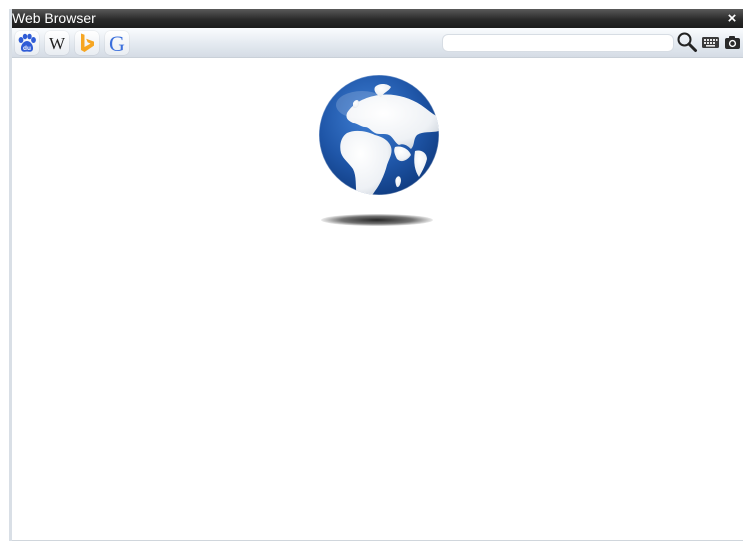  I want to click on globe-icon, so click(379, 135).